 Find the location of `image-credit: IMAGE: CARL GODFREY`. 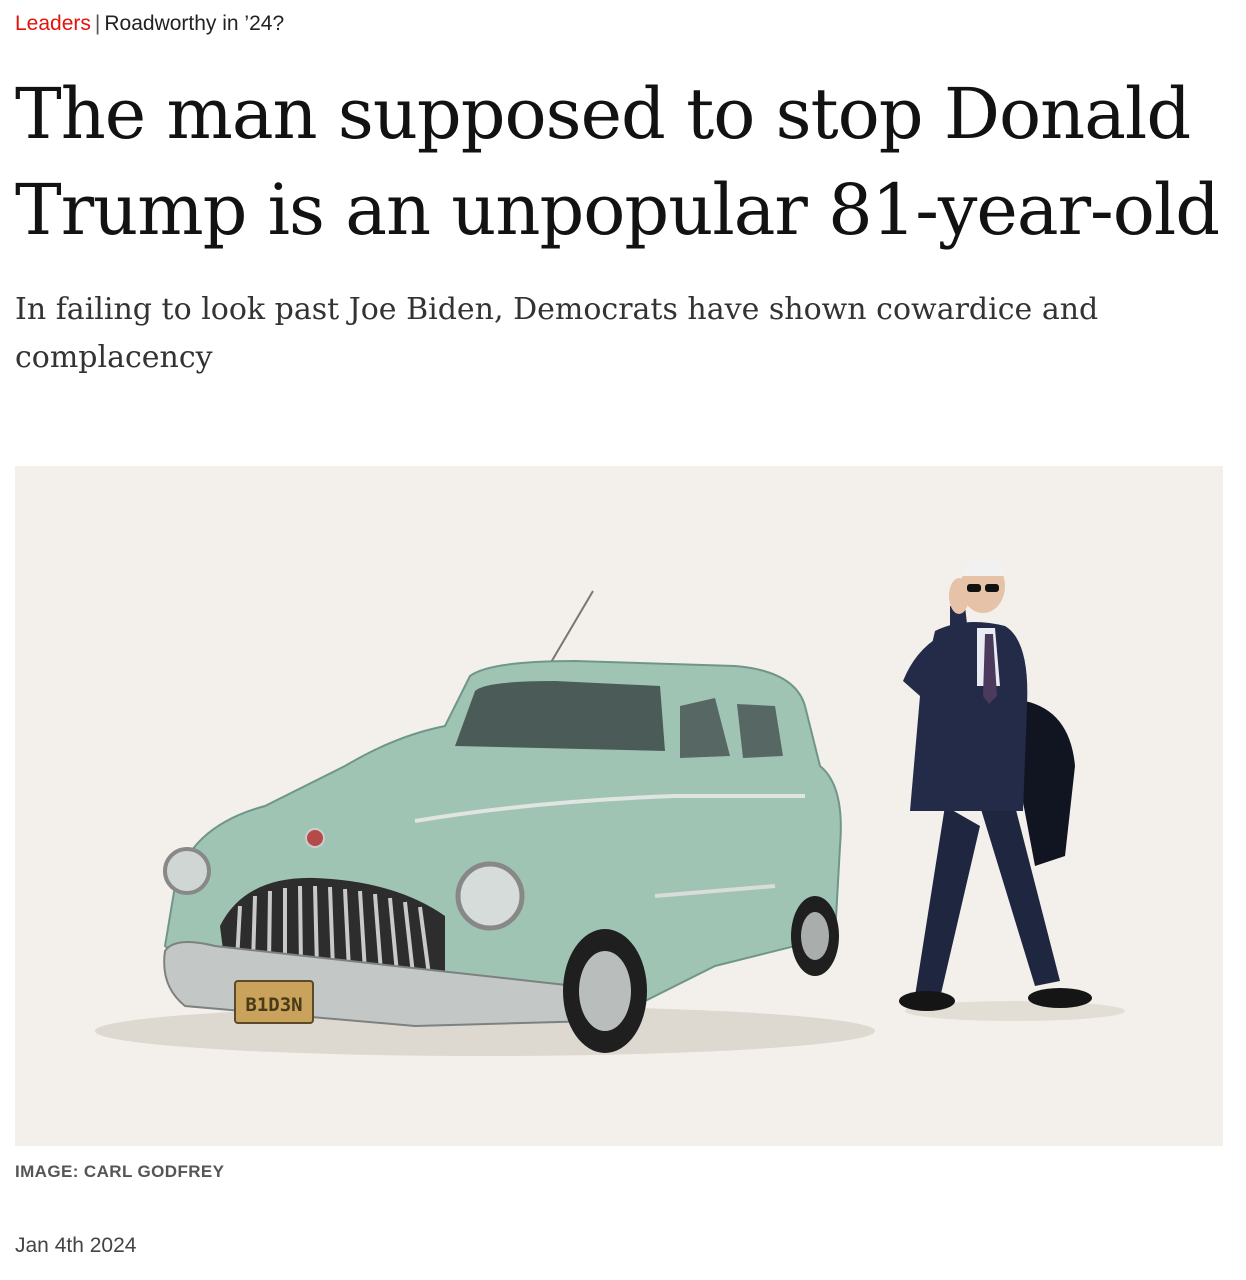

image-credit: IMAGE: CARL GODFREY is located at coordinates (120, 1171).